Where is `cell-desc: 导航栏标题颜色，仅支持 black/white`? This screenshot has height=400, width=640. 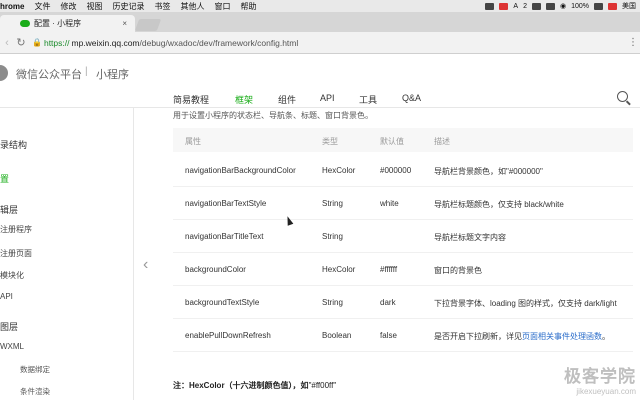
cell-desc: 导航栏标题颜色，仅支持 black/white is located at coordinates (499, 204).